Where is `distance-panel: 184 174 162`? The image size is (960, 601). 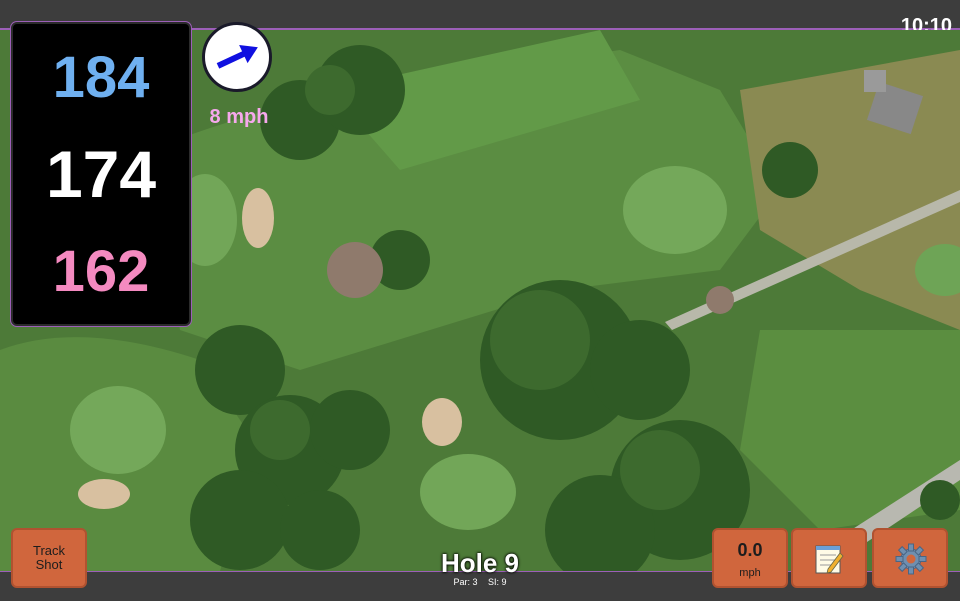
distance-panel: 184 174 162 is located at coordinates (101, 174).